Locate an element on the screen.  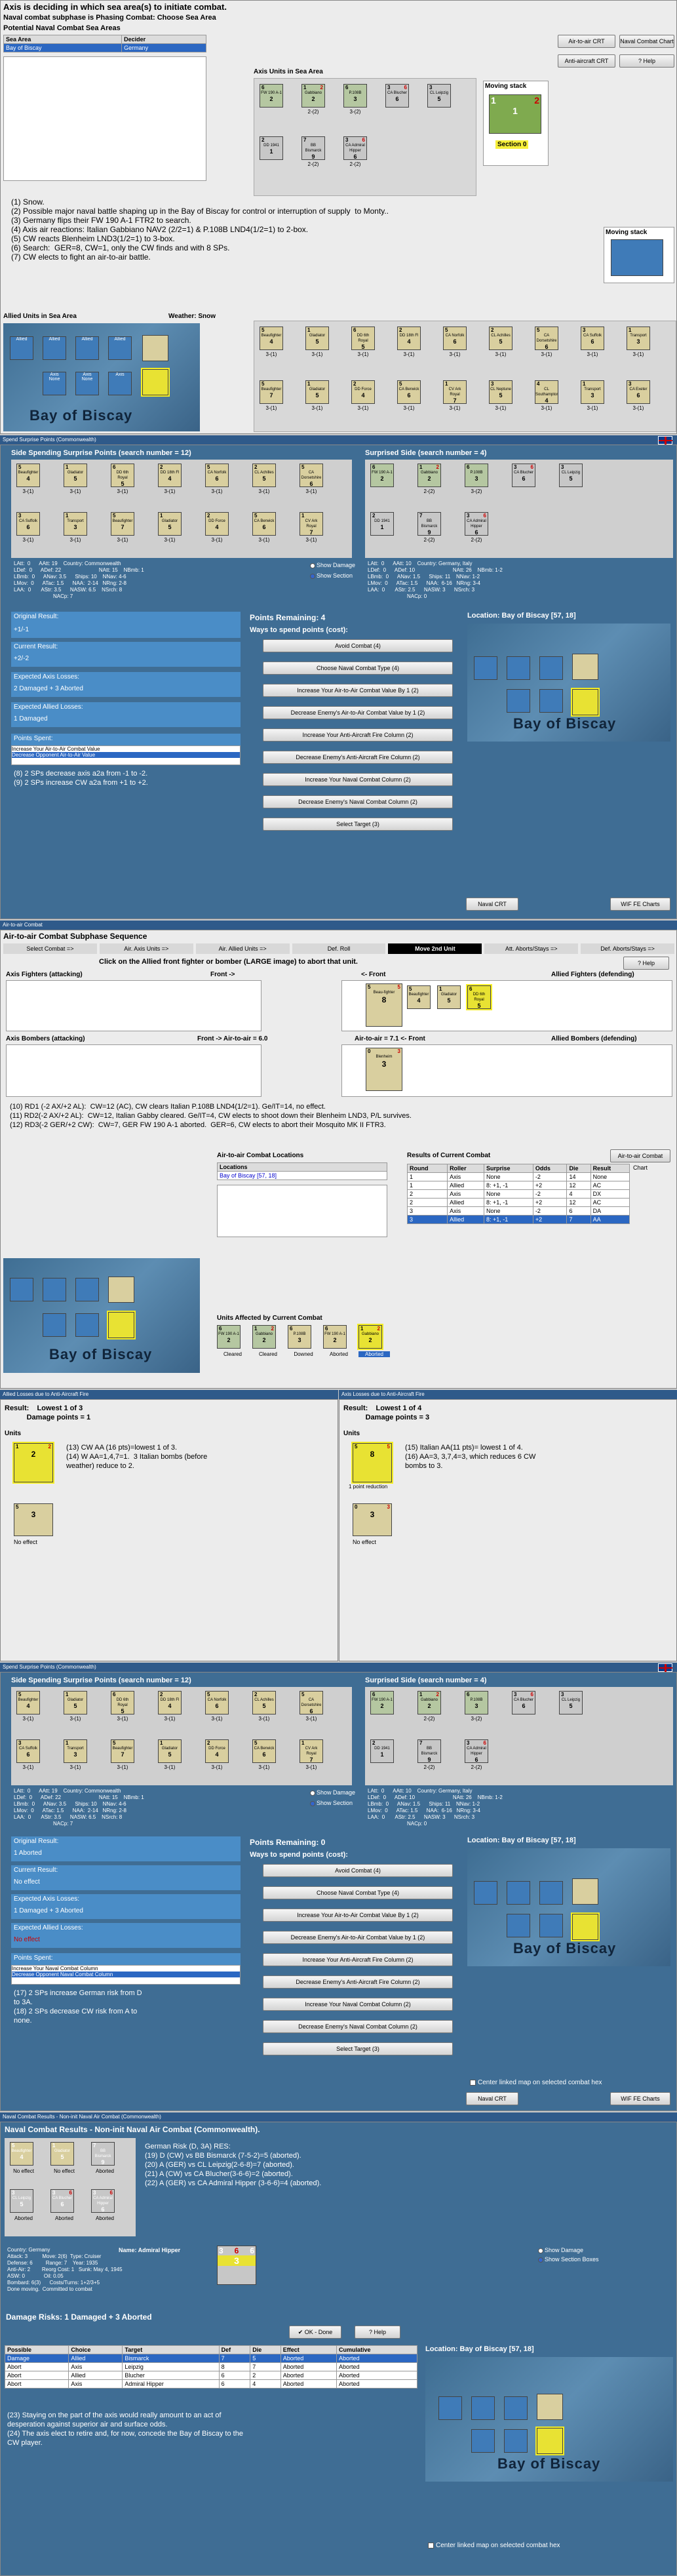
a2a-allied-stack is located at coordinates (121, 1290).